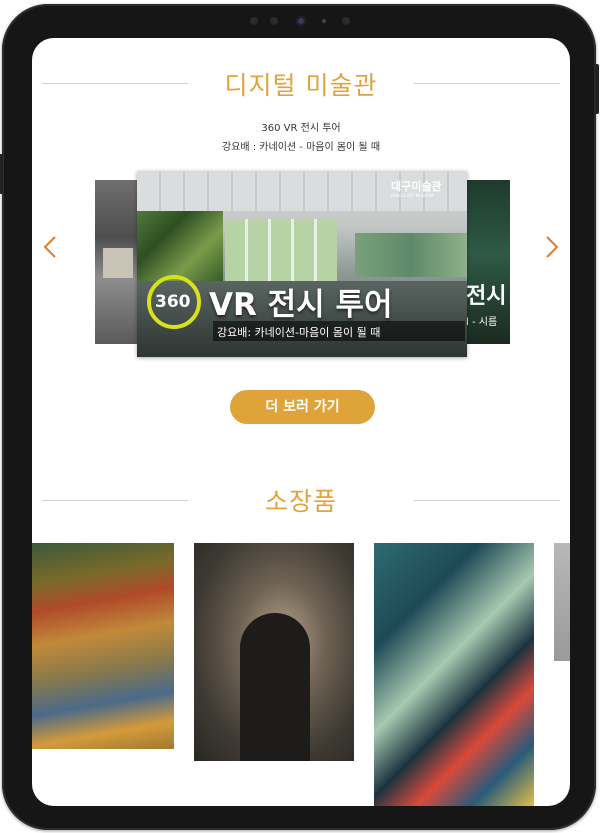  Describe the element at coordinates (302, 407) in the screenshot. I see `more-button: 더 보러 가기` at that location.